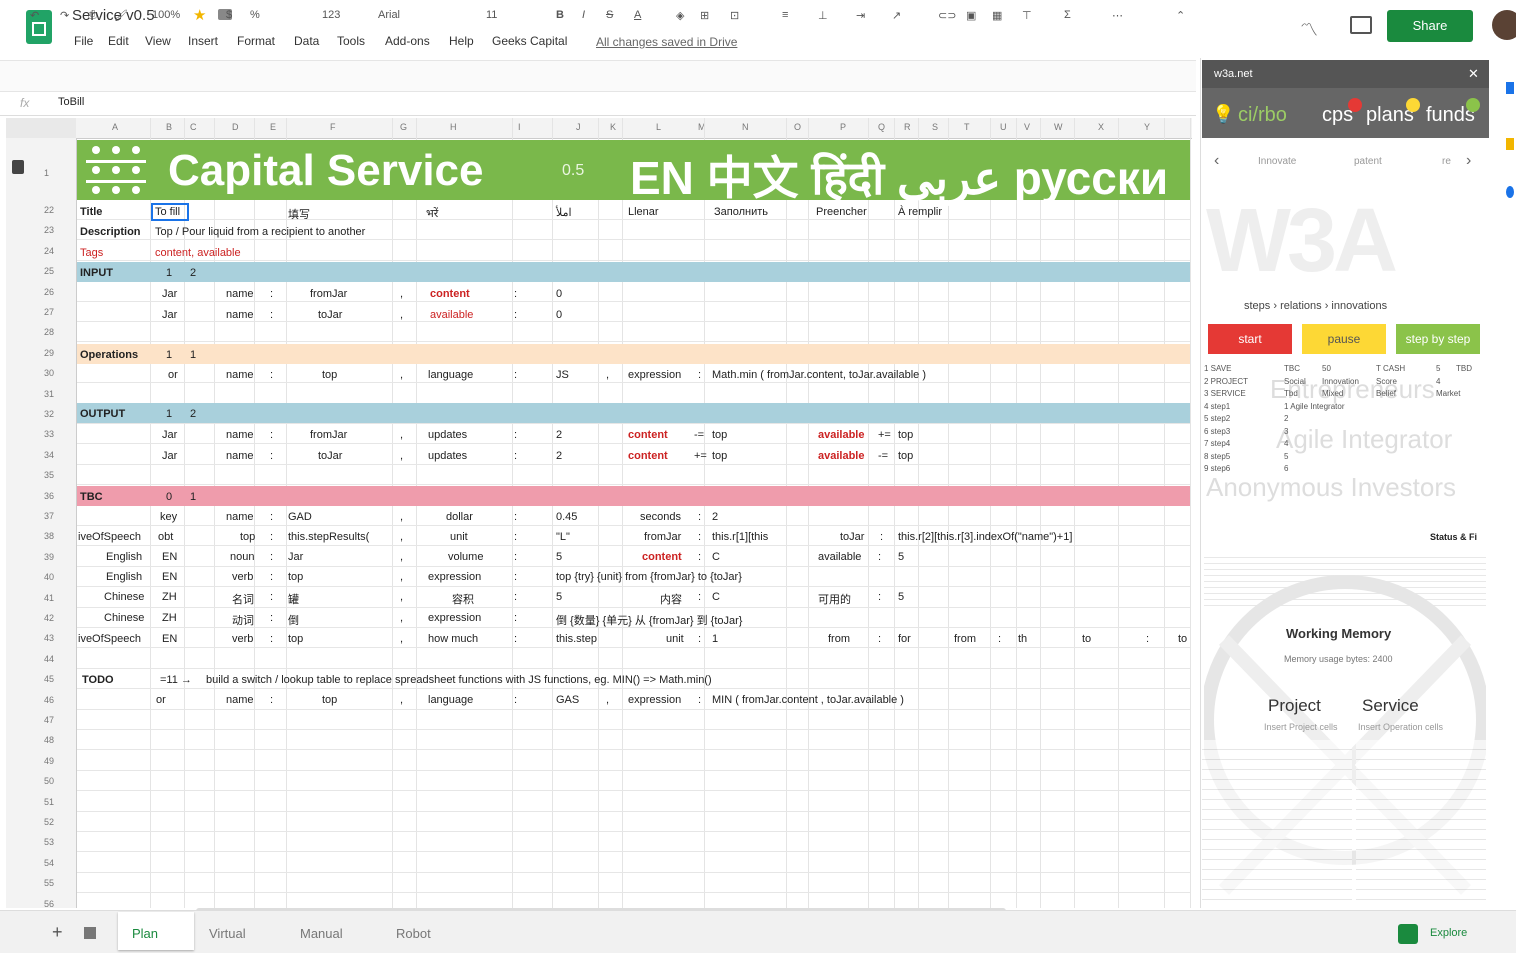 This screenshot has width=1516, height=953. I want to click on cell-r43-9: unit, so click(675, 639).